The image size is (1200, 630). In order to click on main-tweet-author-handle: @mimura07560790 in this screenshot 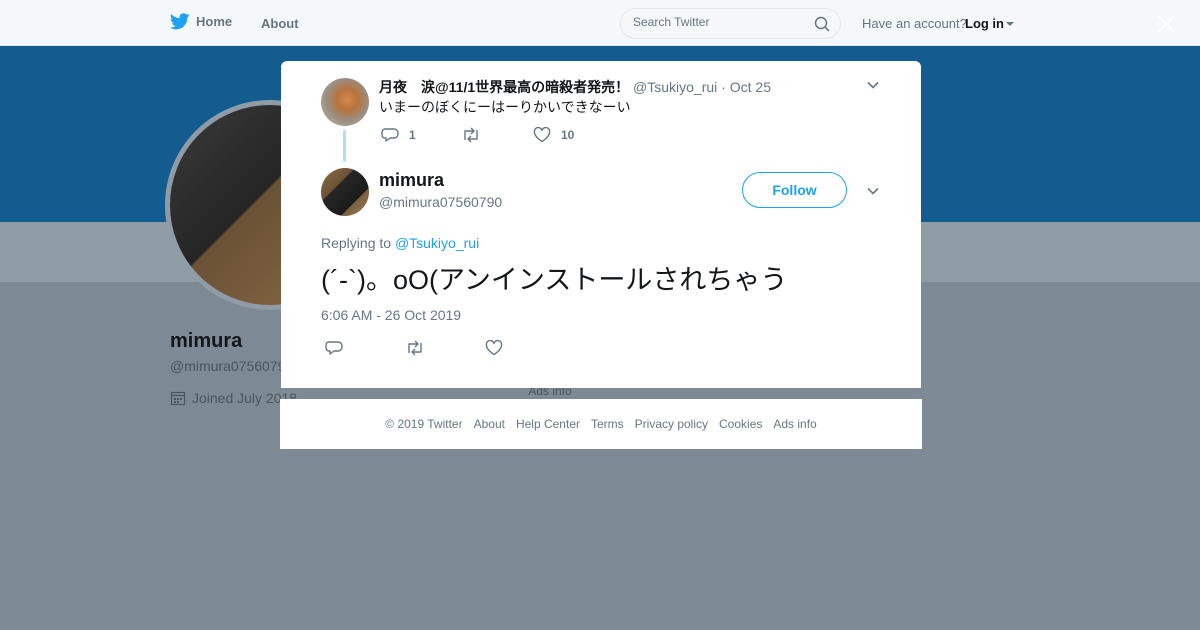, I will do `click(440, 202)`.